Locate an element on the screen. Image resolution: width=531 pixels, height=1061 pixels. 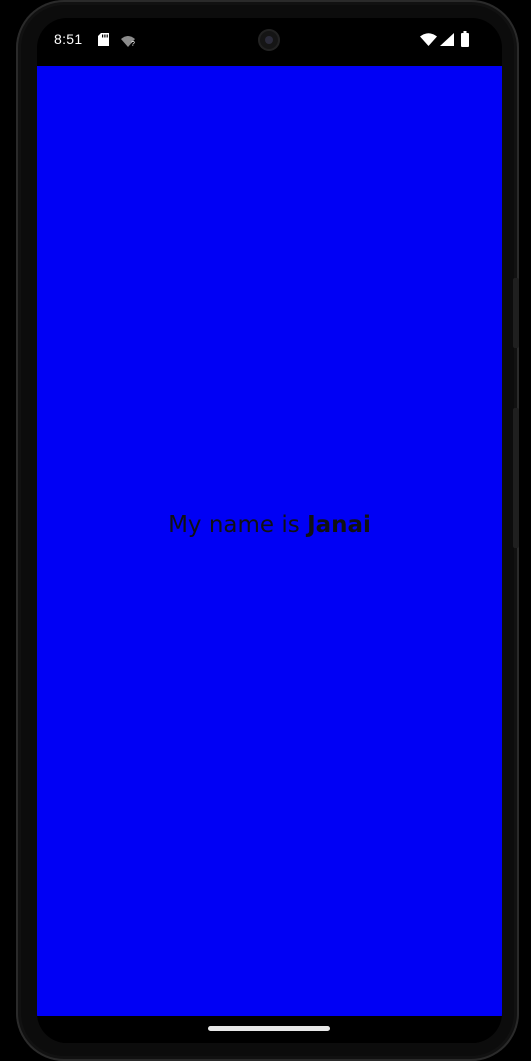
sd-card-icon is located at coordinates (103, 42).